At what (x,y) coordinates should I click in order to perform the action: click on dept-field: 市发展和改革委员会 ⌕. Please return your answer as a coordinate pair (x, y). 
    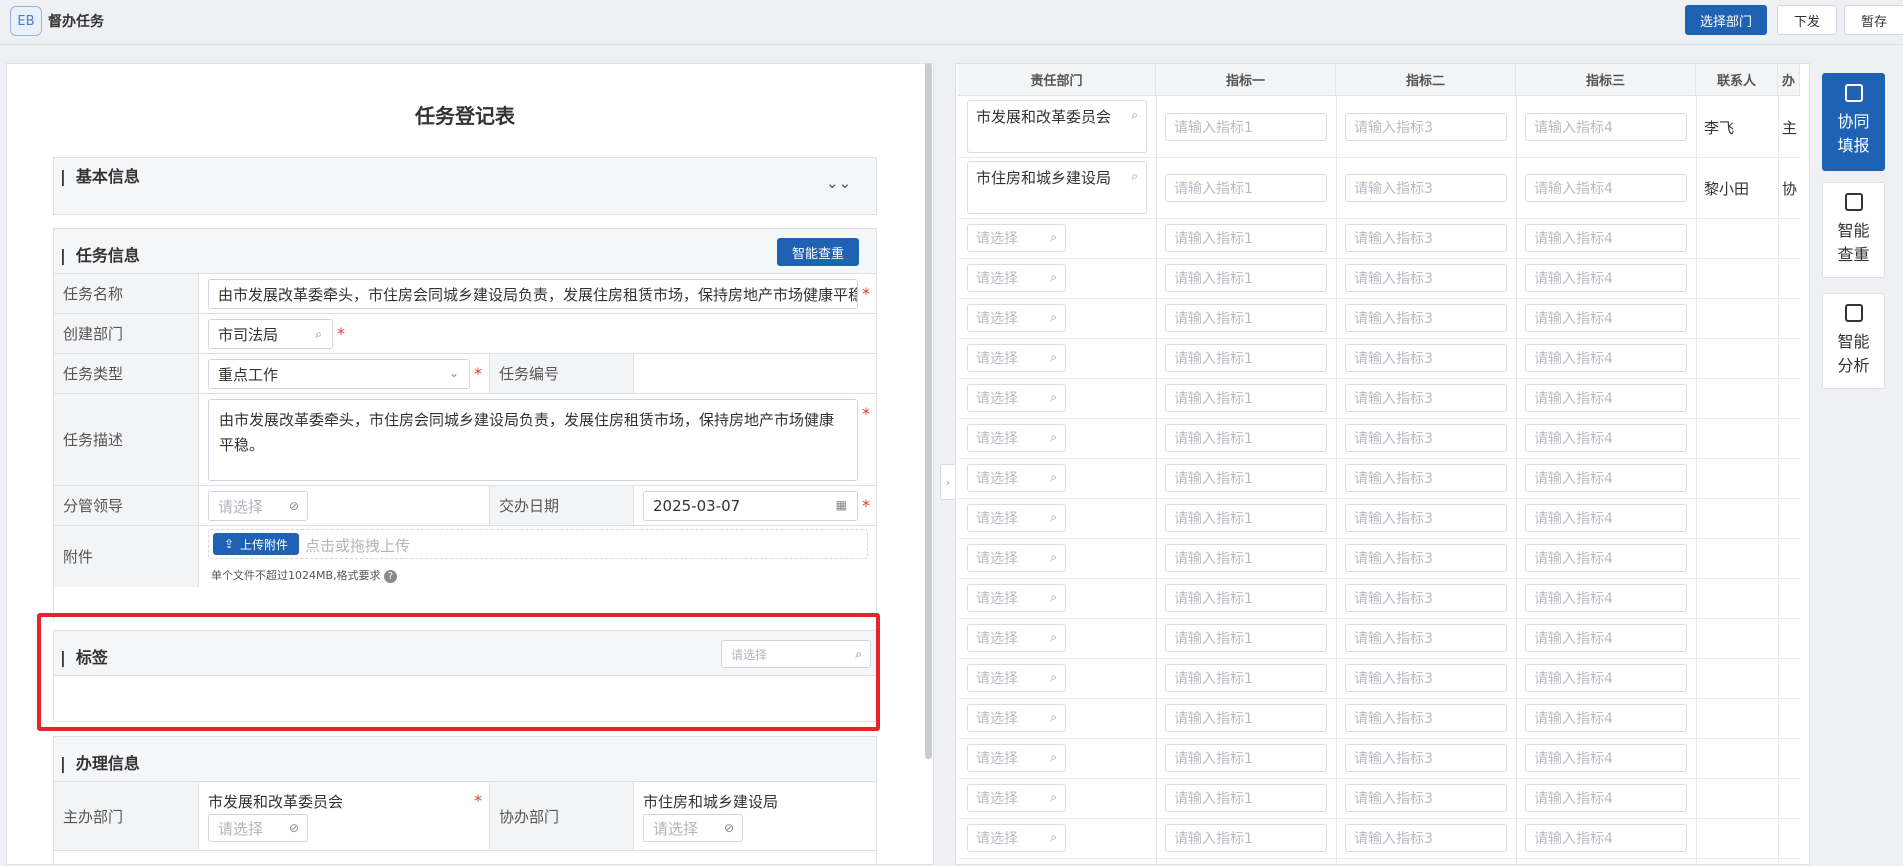
    Looking at the image, I should click on (1057, 126).